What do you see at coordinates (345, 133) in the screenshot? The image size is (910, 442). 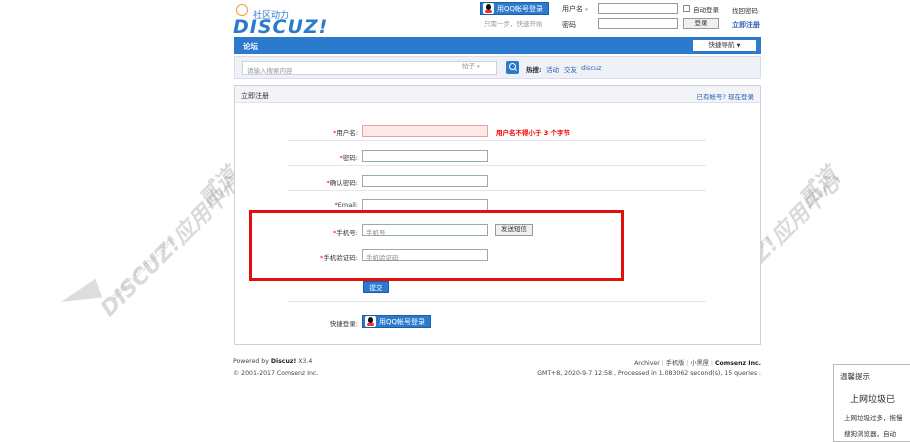 I see `username-field-label: *用户名:` at bounding box center [345, 133].